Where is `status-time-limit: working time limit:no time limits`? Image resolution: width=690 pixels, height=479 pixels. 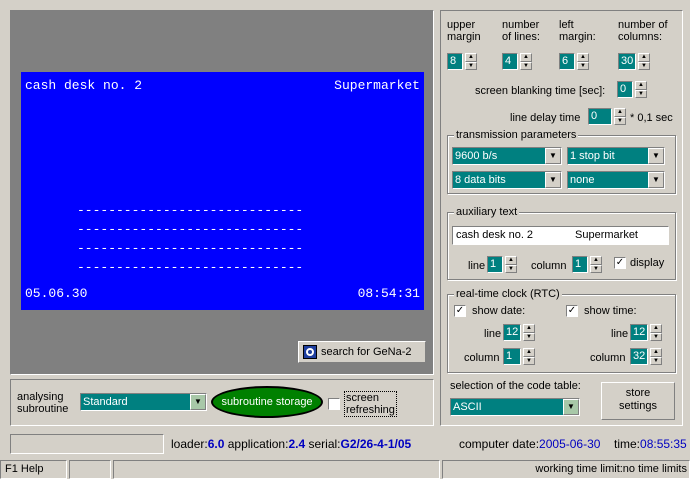
status-time-limit: working time limit:no time limits is located at coordinates (566, 469).